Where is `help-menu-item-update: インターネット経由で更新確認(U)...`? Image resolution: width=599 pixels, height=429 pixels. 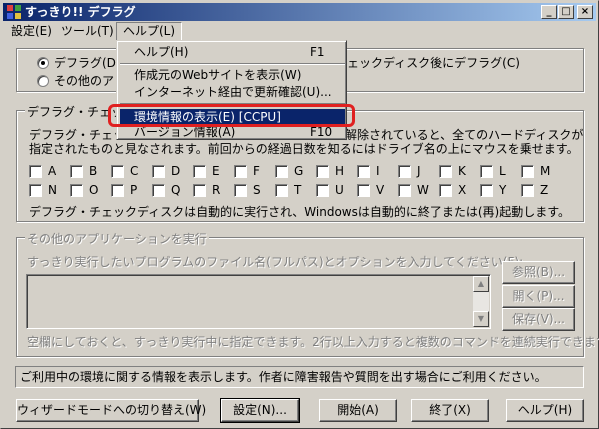
help-menu-item-update: インターネット経由で更新確認(U)... is located at coordinates (232, 92).